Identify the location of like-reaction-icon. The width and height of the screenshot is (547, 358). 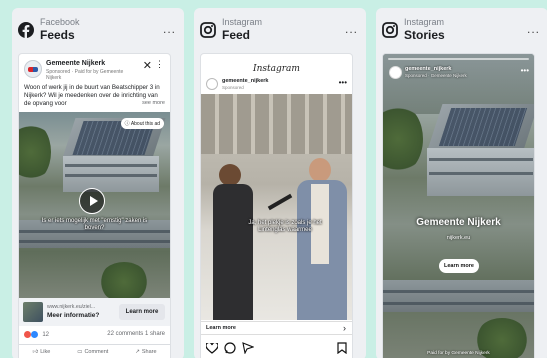
(34, 334).